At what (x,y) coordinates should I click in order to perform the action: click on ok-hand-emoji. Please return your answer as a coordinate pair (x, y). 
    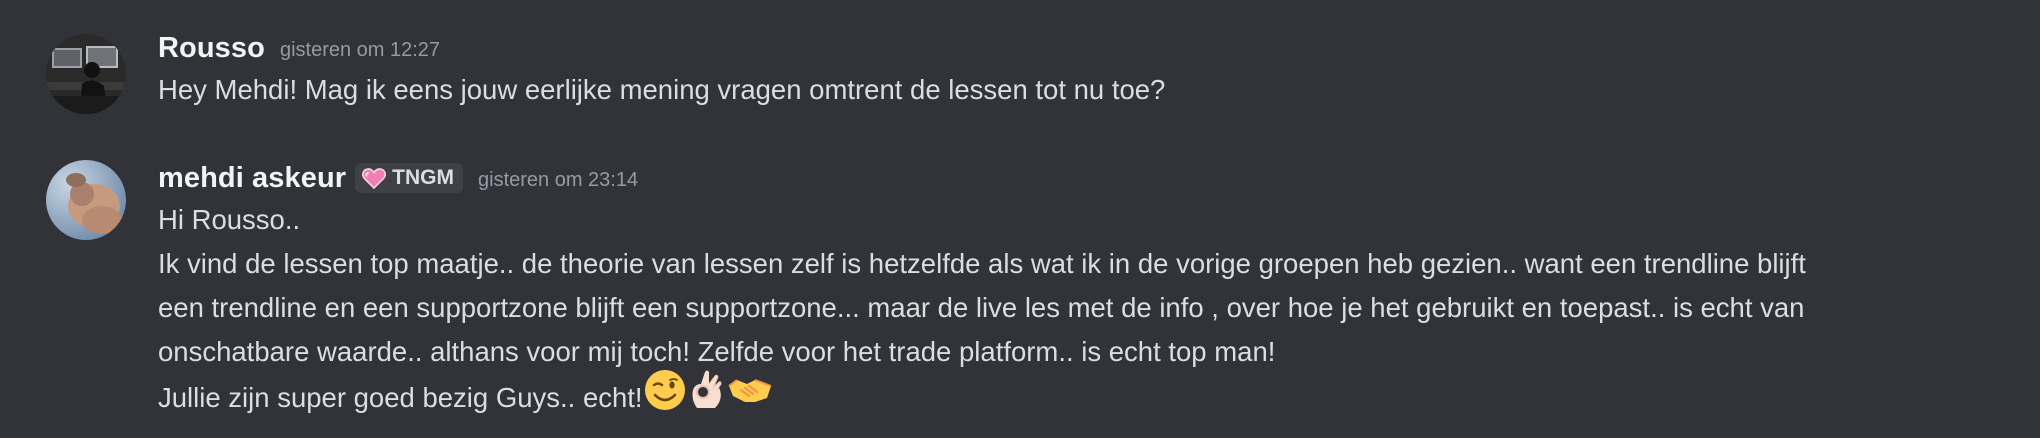
    Looking at the image, I should click on (707, 396).